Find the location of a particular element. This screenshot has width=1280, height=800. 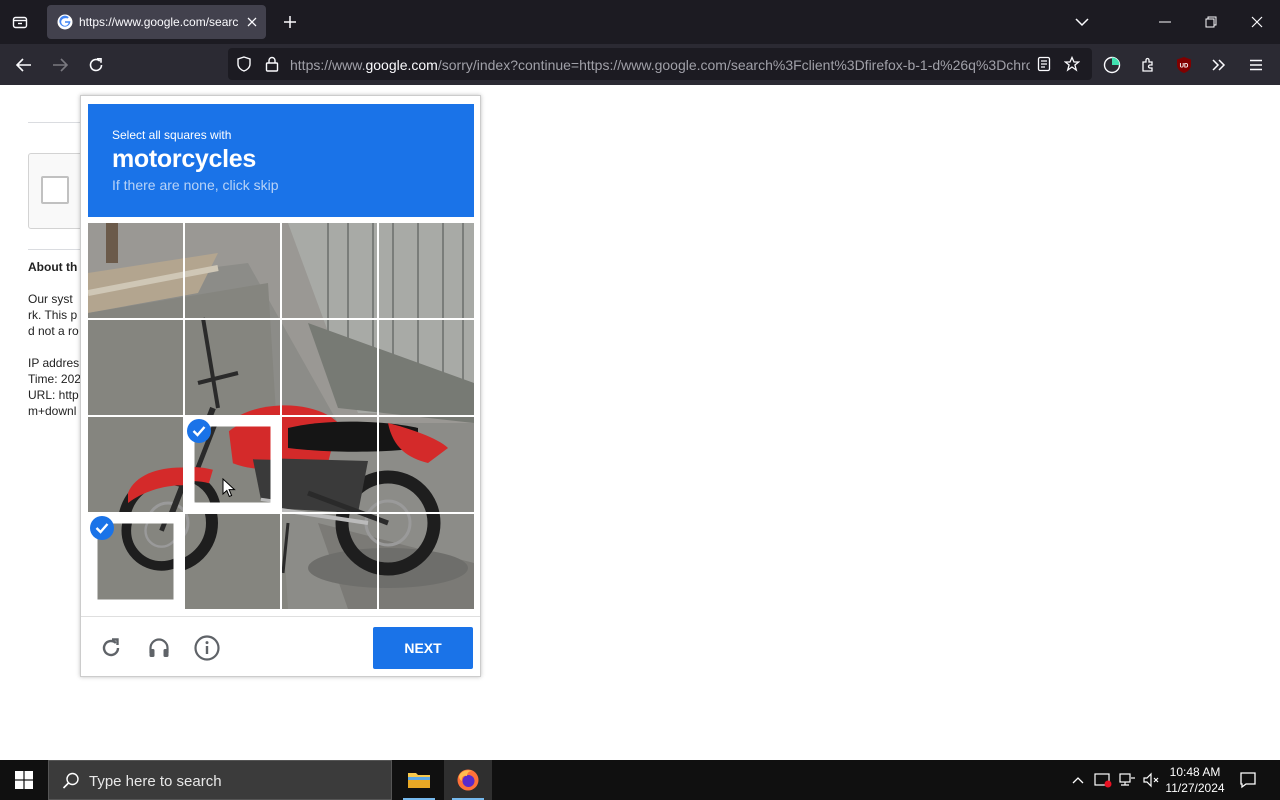

time-line: Time: 202 is located at coordinates (54, 379).